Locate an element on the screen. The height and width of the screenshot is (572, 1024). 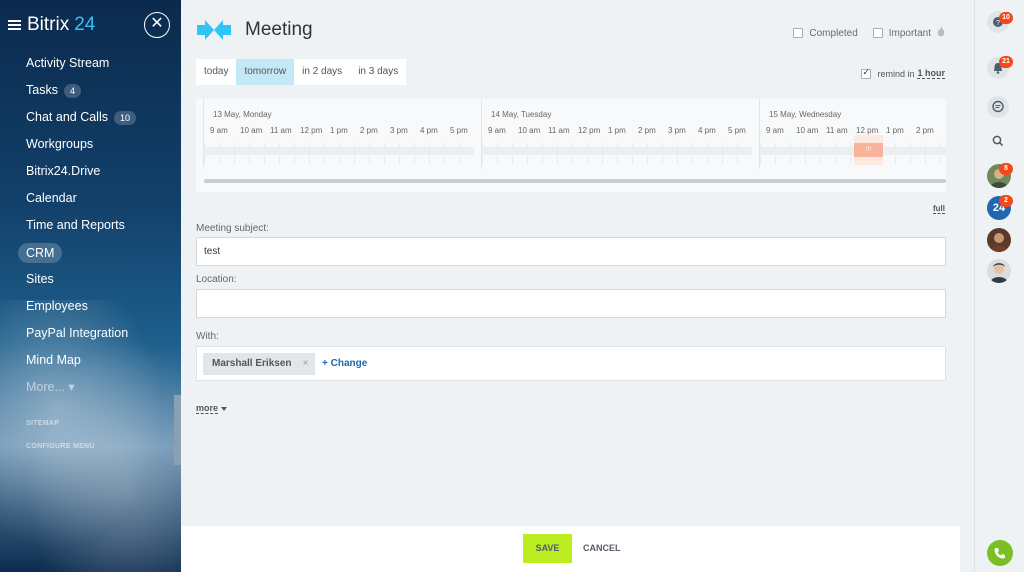
nav-item-label: Tasks is located at coordinates (42, 90).